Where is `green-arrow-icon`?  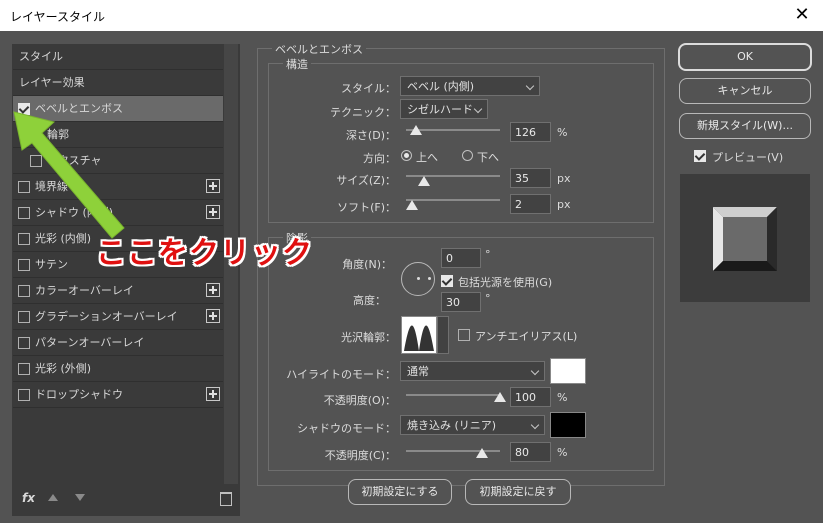
green-arrow-icon is located at coordinates (69, 175).